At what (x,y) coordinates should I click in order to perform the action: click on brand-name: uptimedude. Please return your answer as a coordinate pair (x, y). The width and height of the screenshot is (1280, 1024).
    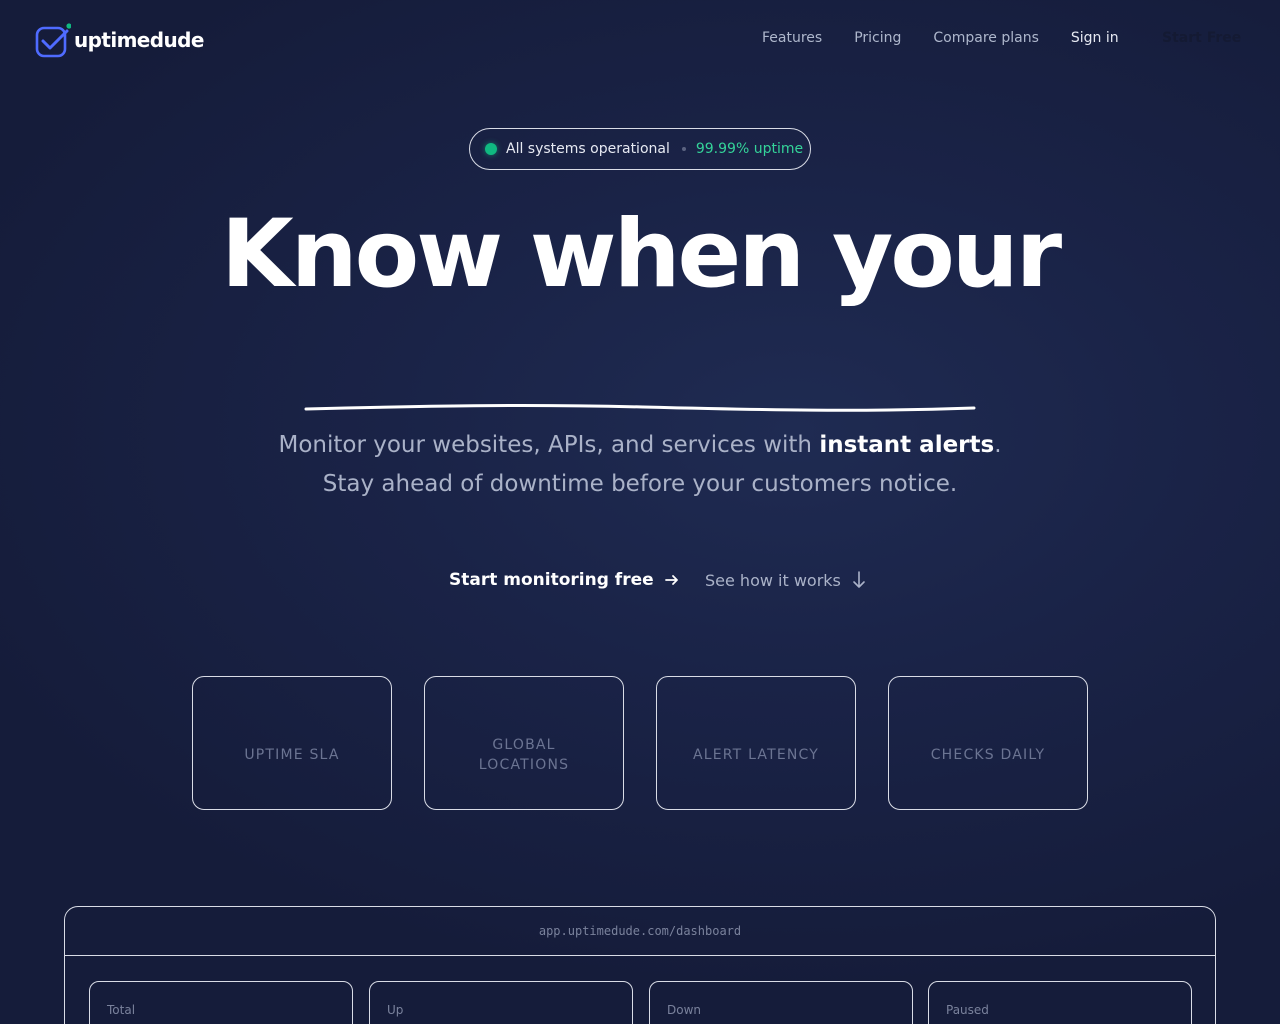
    Looking at the image, I should click on (139, 40).